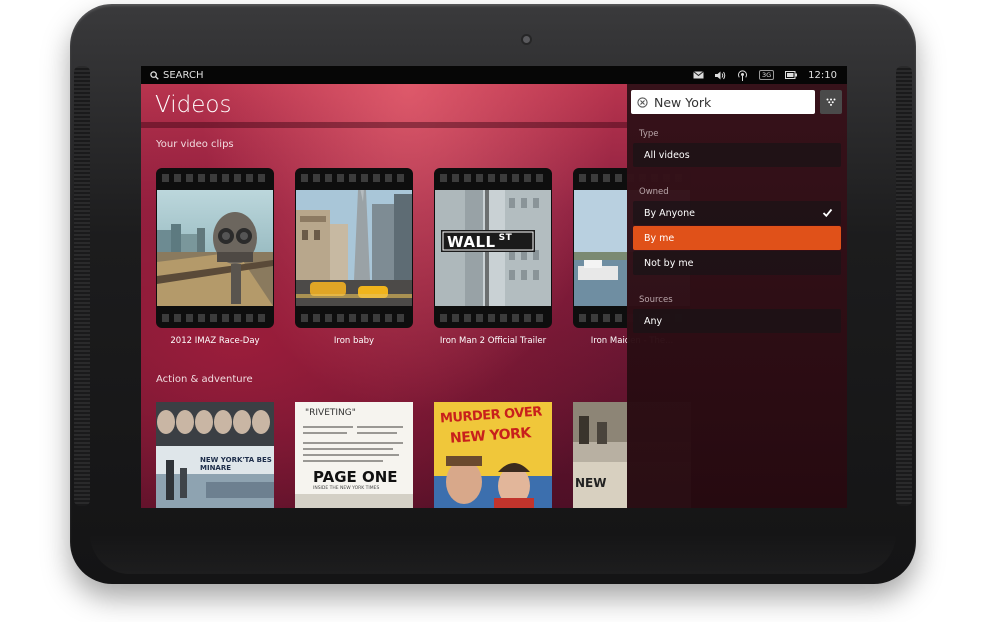 This screenshot has width=984, height=622. I want to click on search-indicator: SEARCH, so click(172, 75).